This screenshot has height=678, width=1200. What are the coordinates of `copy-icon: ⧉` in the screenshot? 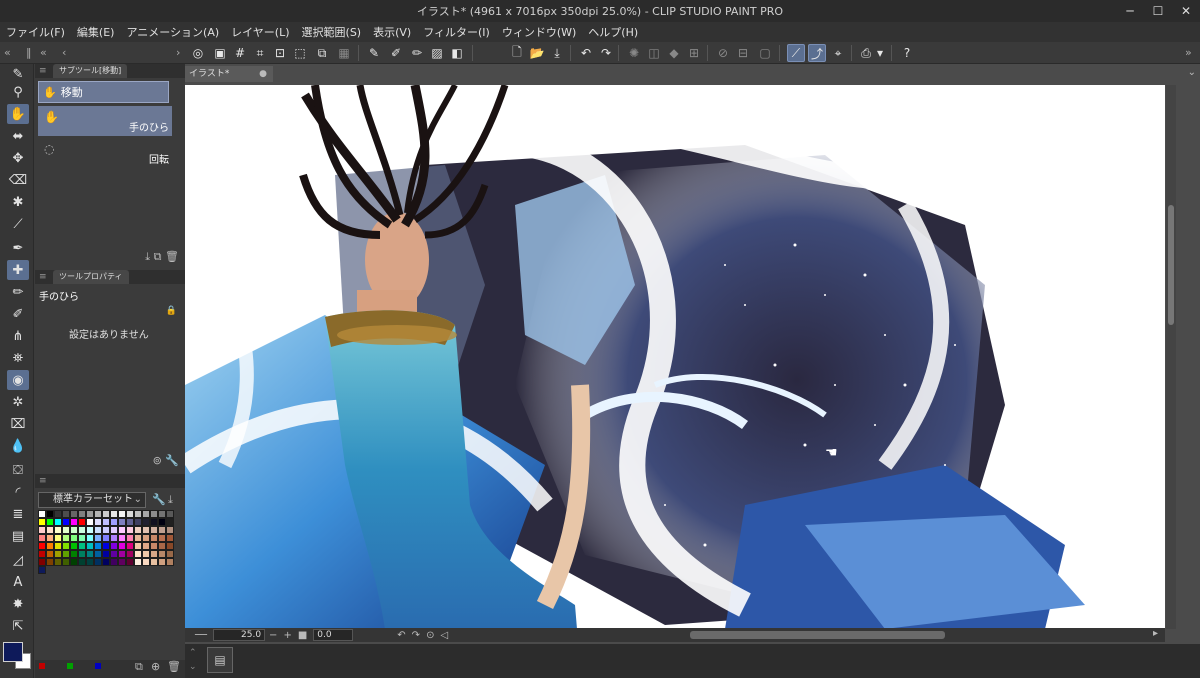 It's located at (158, 256).